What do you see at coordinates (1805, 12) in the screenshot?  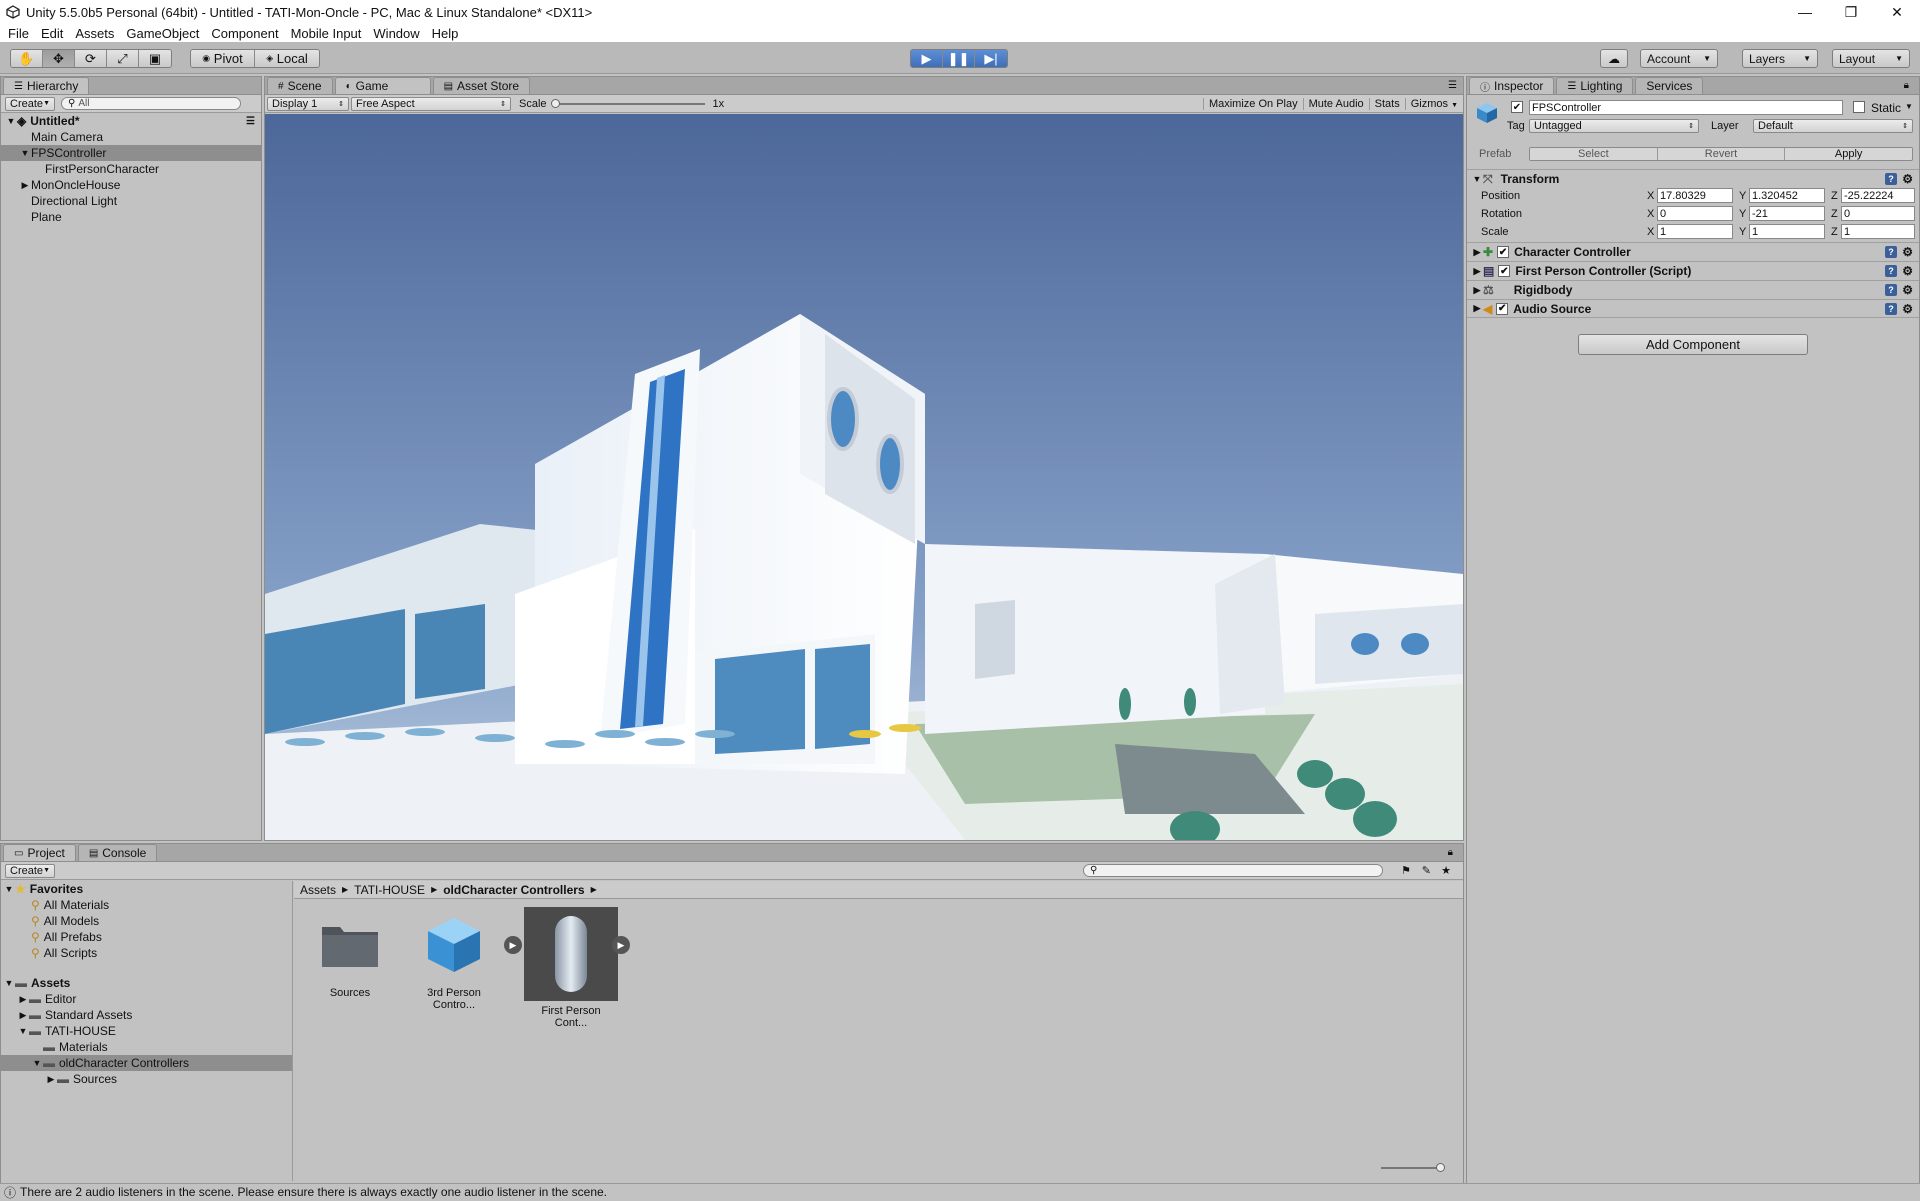 I see `minimize-button: —` at bounding box center [1805, 12].